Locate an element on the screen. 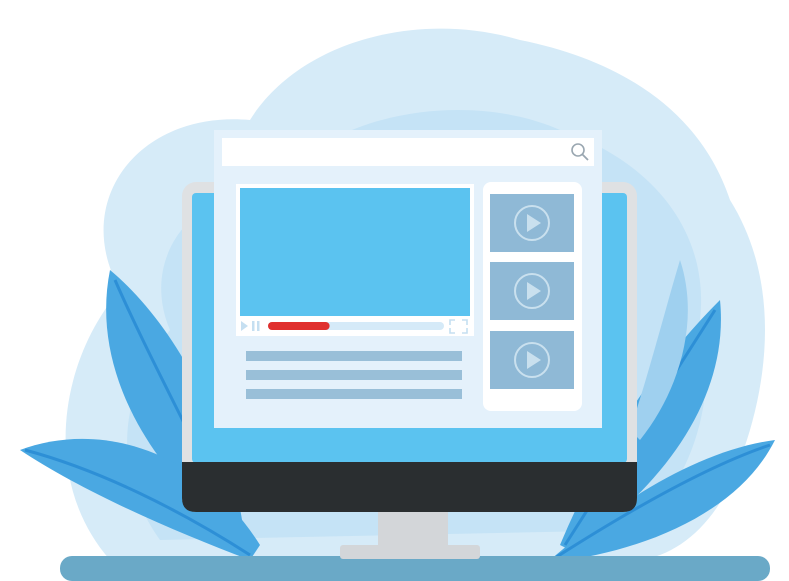 This screenshot has height=581, width=789. search-bar is located at coordinates (408, 152).